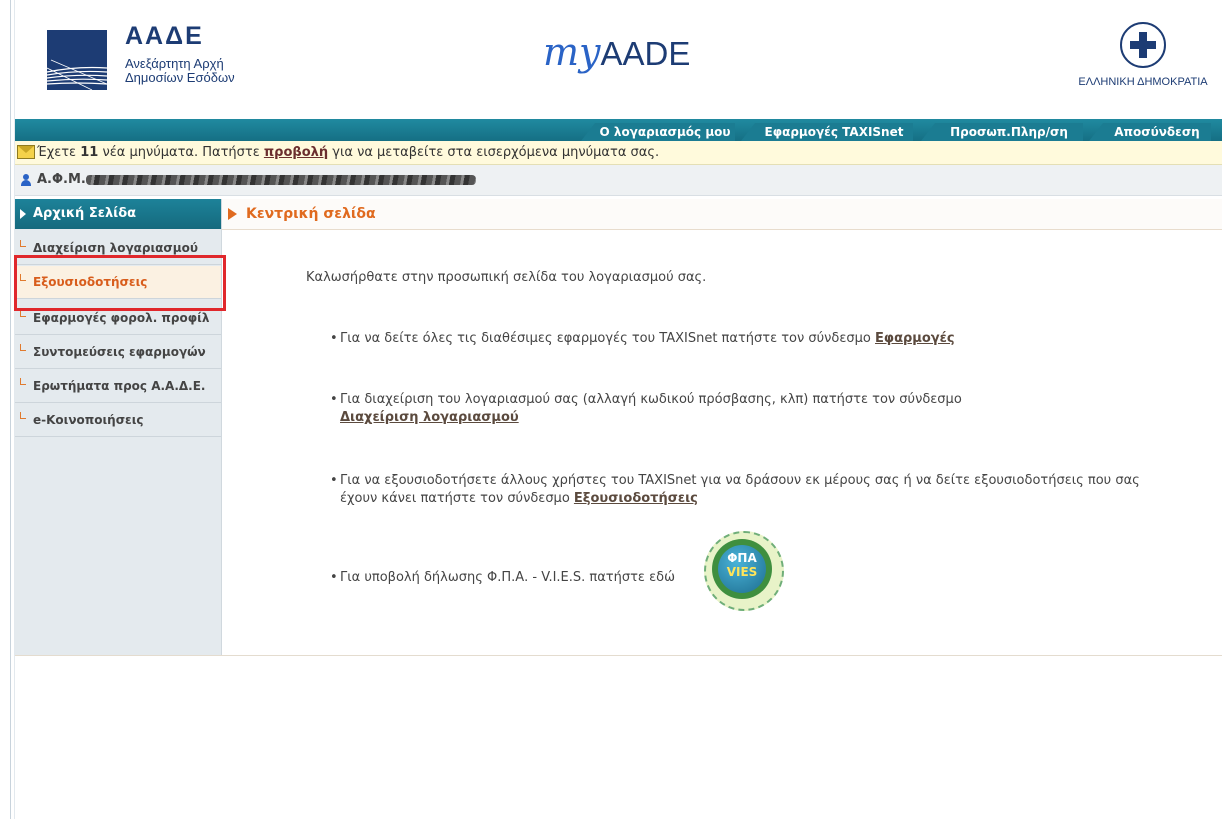  What do you see at coordinates (88, 420) in the screenshot?
I see `sidebar-item-label: e-Κοινοποιήσεις` at bounding box center [88, 420].